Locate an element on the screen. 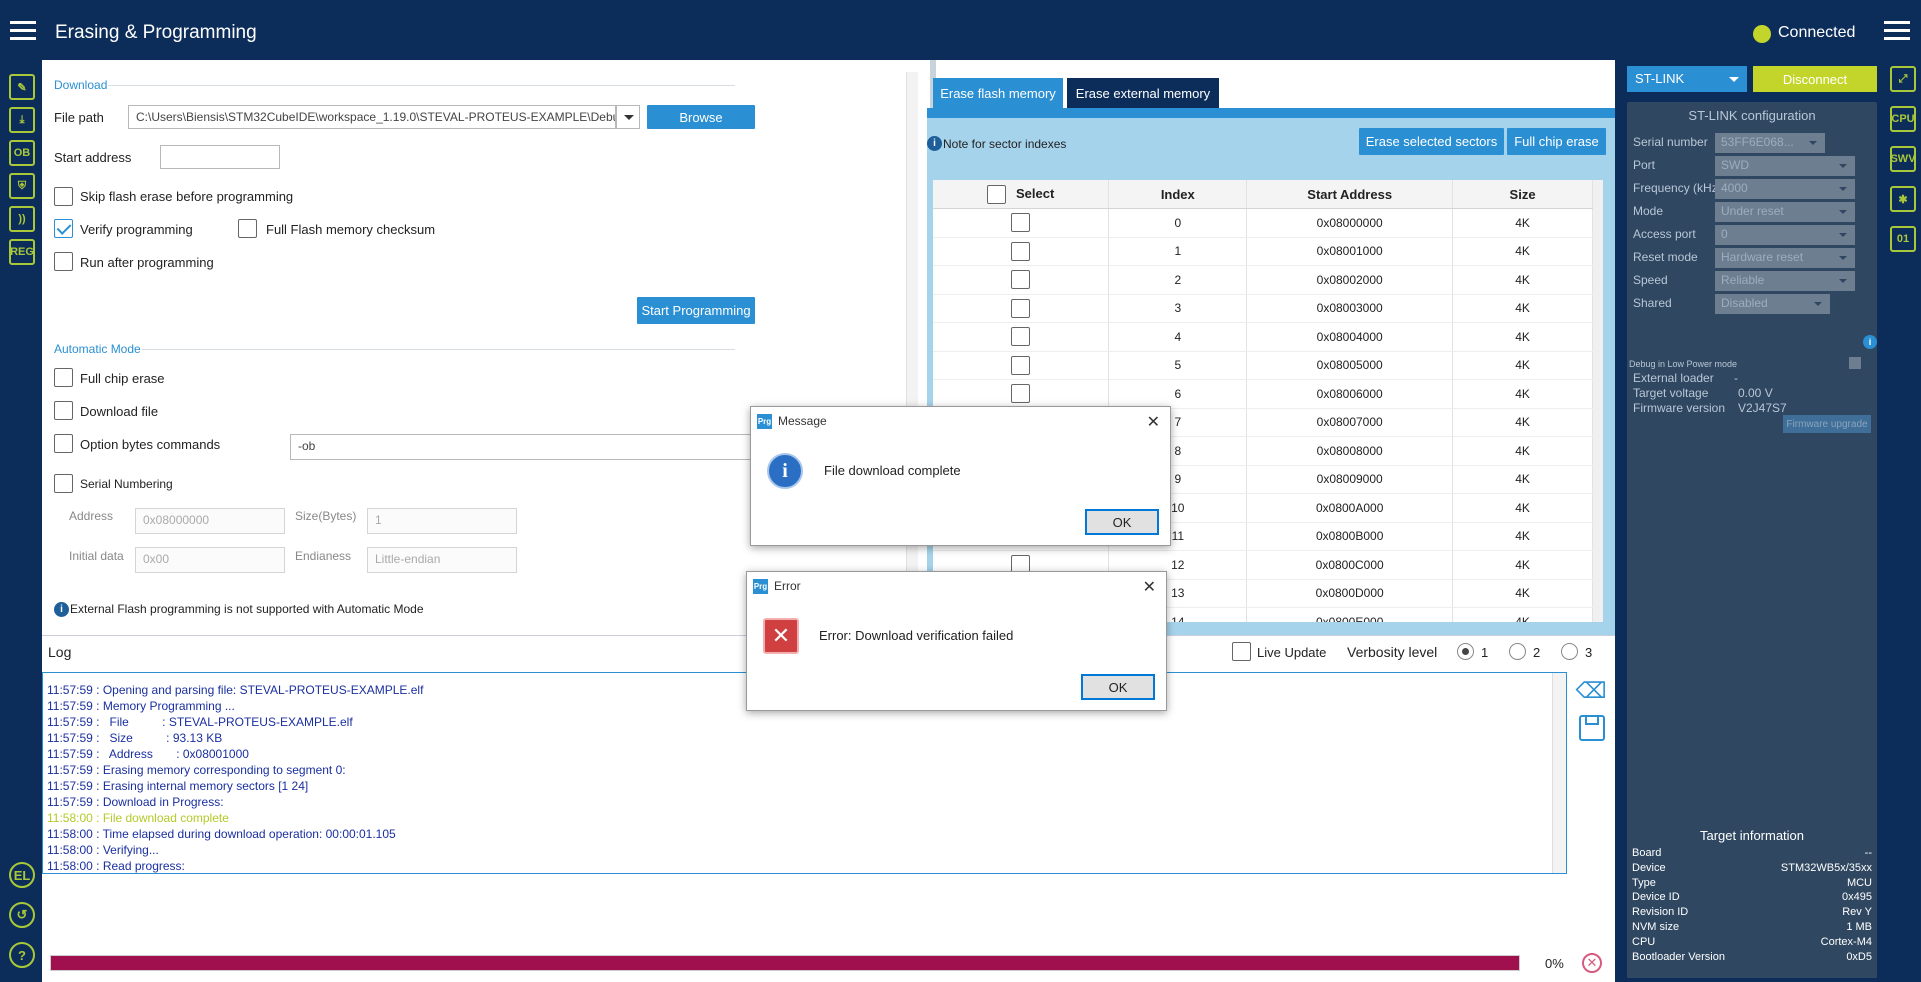 This screenshot has width=1921, height=982. cancel-icon: ✕ is located at coordinates (1592, 963).